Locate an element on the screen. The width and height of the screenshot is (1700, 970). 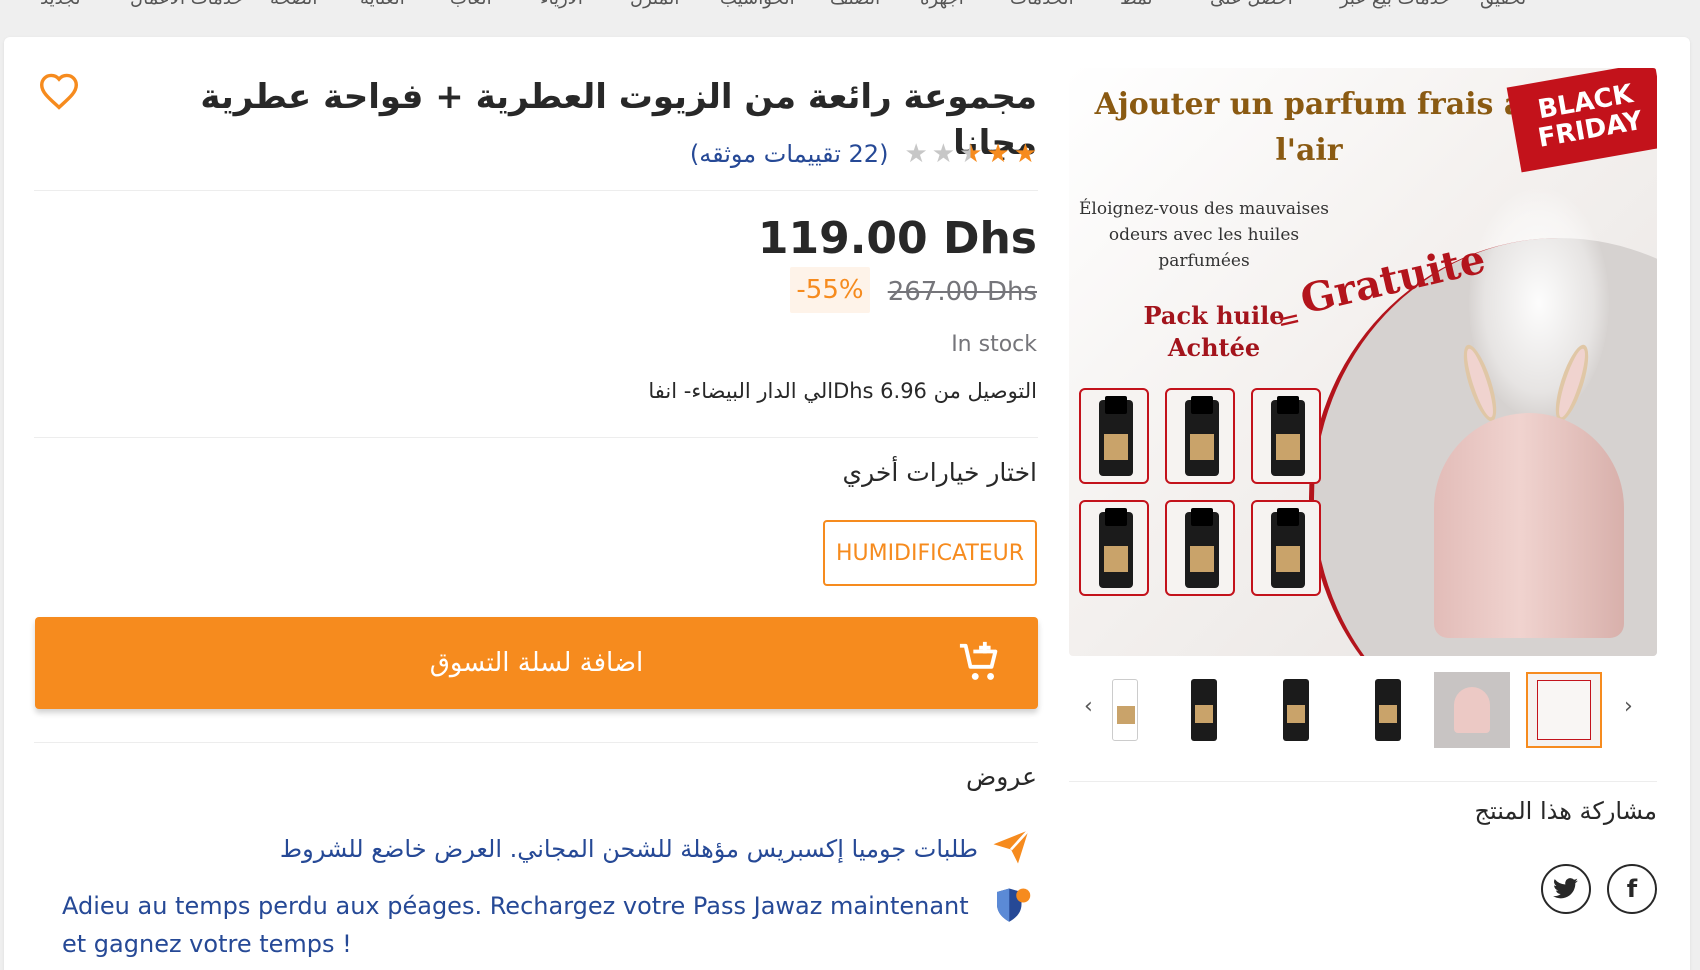
category-link: خدمات الأعمال is located at coordinates (186, 4).